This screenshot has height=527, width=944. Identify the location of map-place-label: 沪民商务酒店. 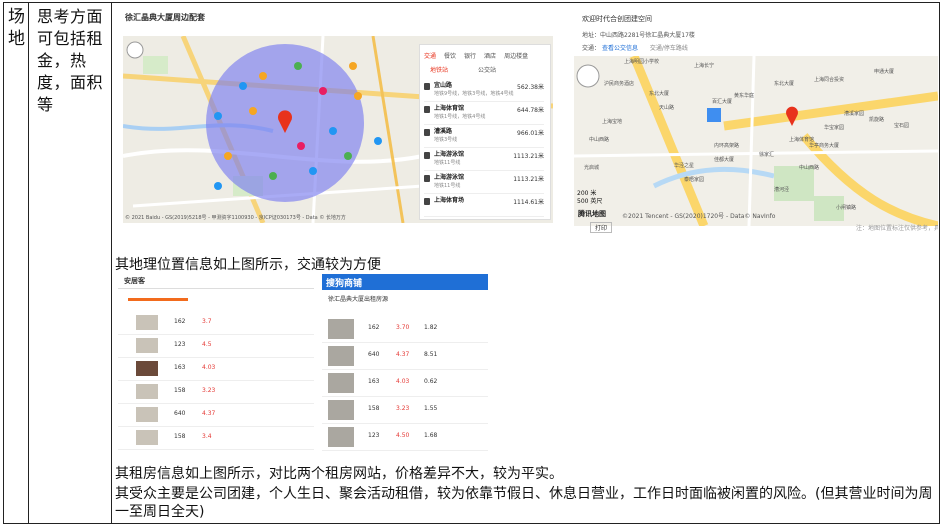
(619, 84).